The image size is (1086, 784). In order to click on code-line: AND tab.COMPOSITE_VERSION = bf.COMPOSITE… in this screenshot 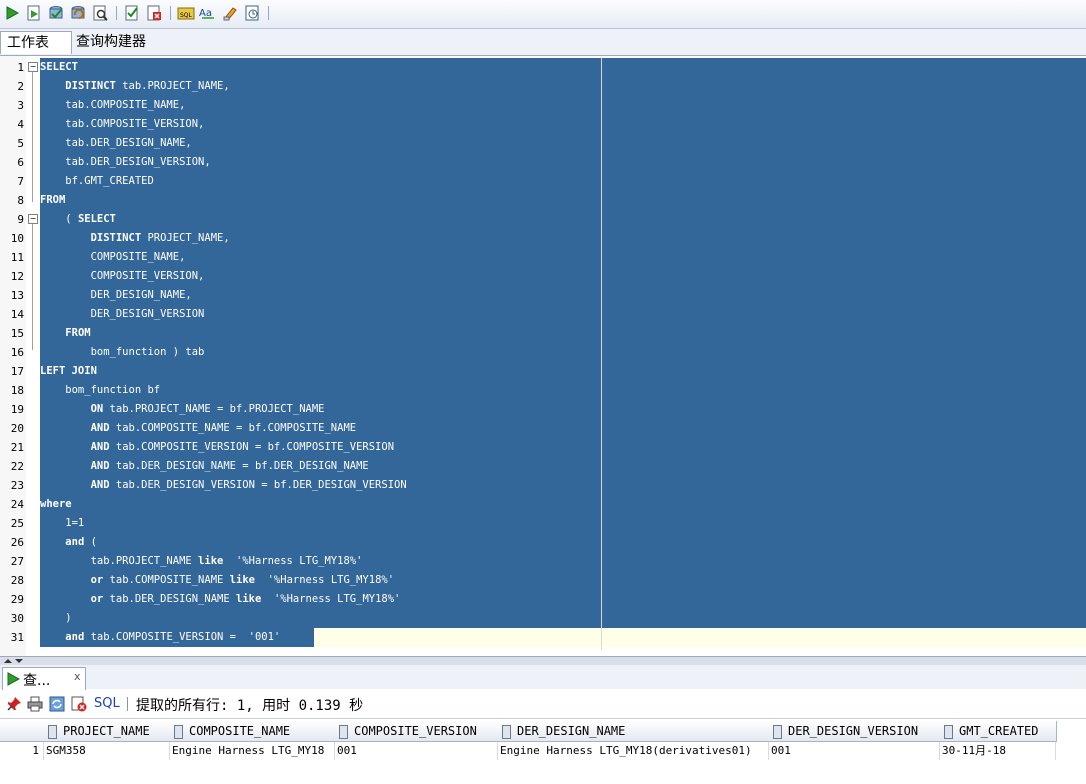, I will do `click(320, 447)`.